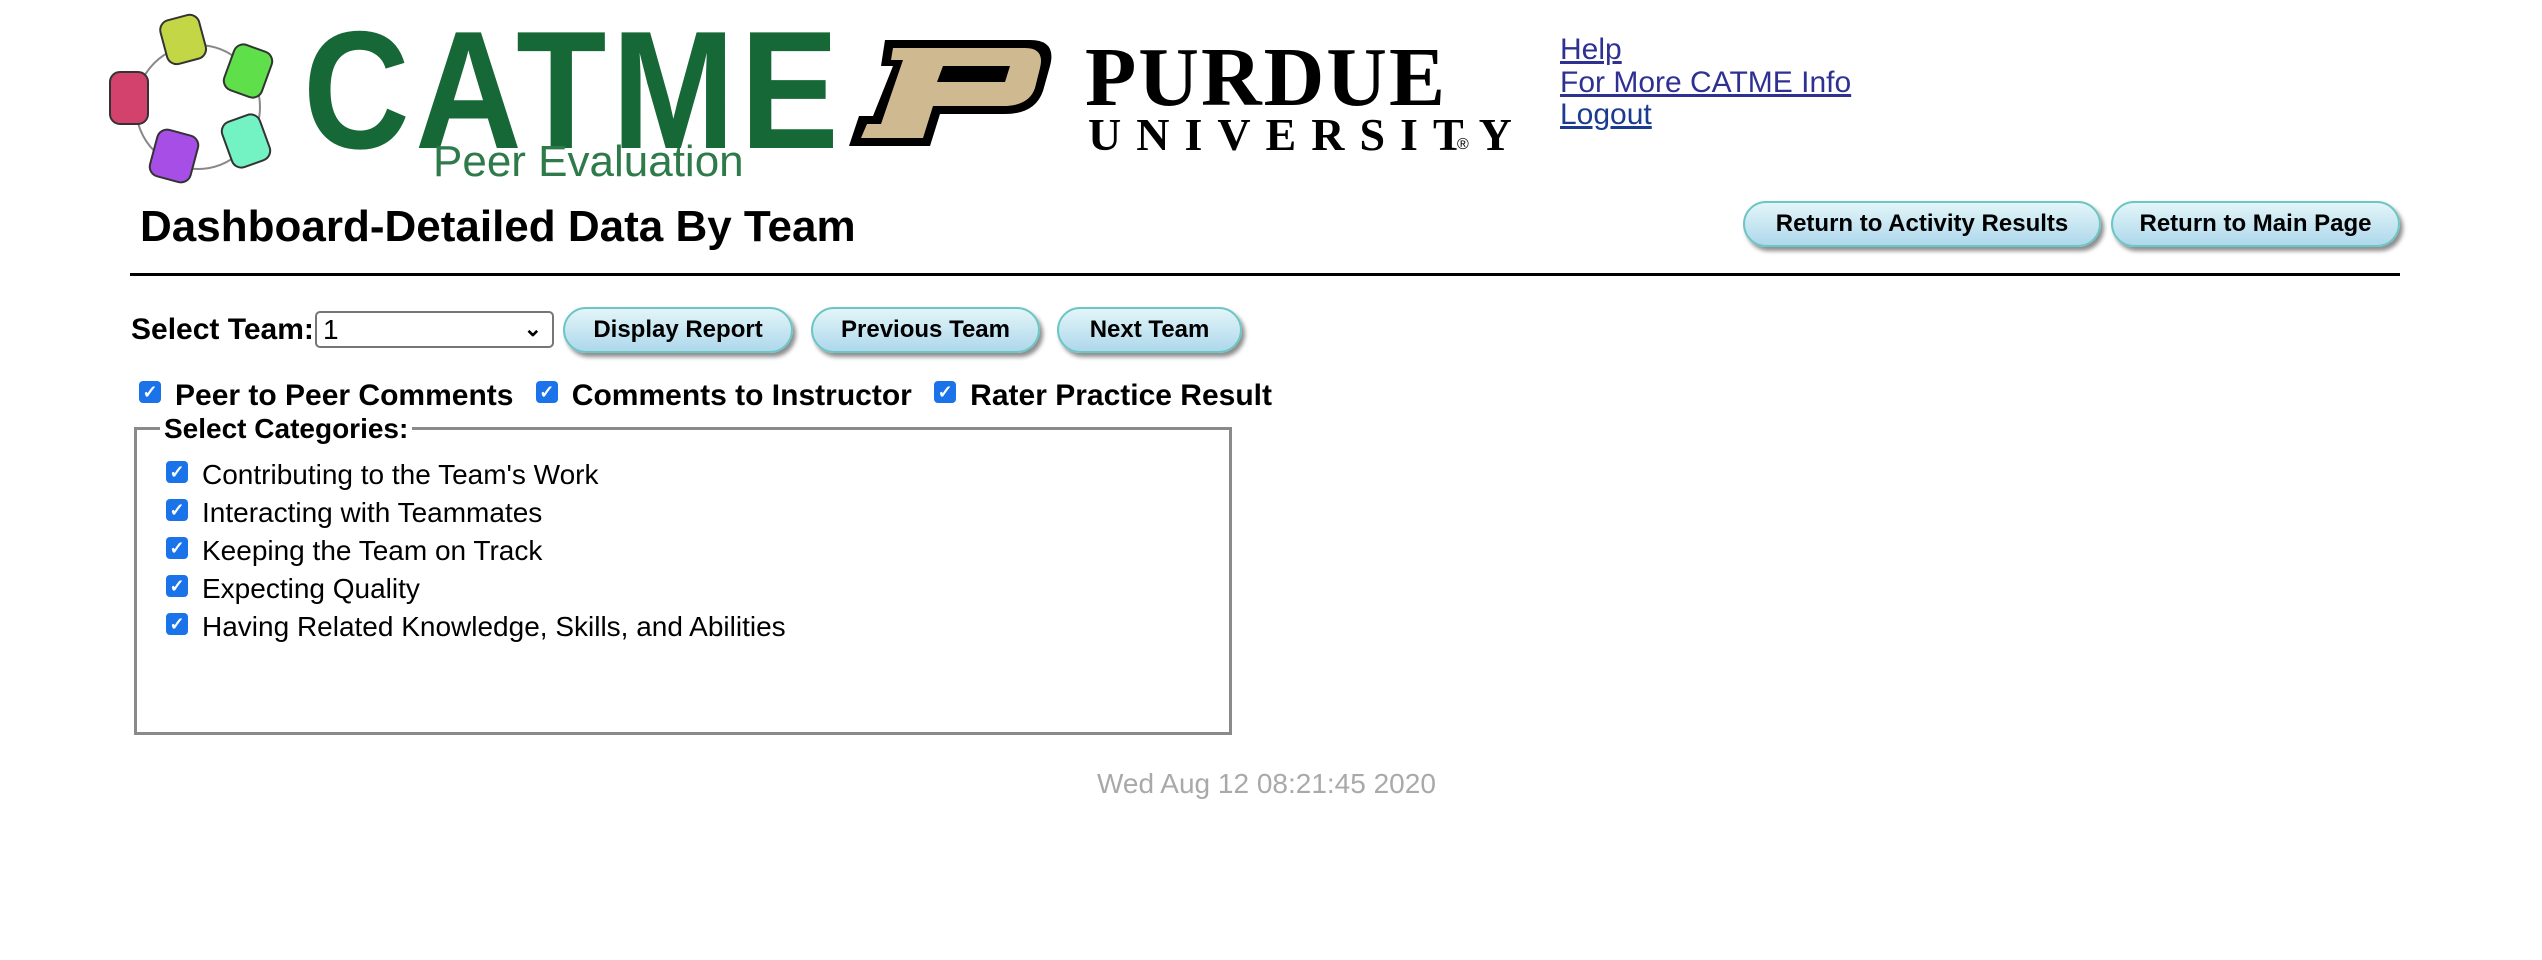 Image resolution: width=2542 pixels, height=960 pixels. Describe the element at coordinates (1705, 115) in the screenshot. I see `logout-link: Logout` at that location.